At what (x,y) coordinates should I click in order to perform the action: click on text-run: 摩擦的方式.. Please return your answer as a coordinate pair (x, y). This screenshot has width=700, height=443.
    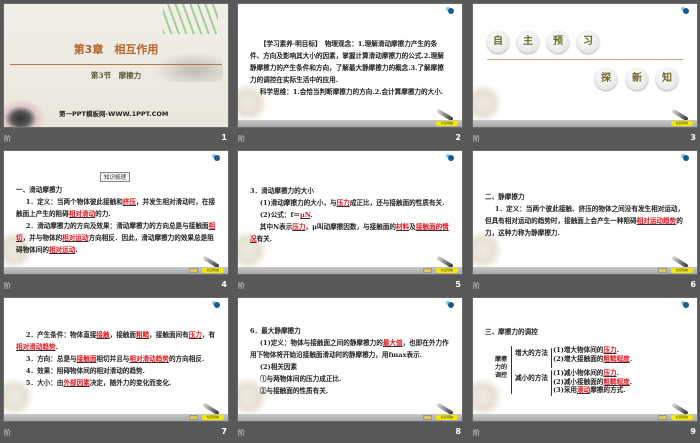
    Looking at the image, I should click on (608, 390).